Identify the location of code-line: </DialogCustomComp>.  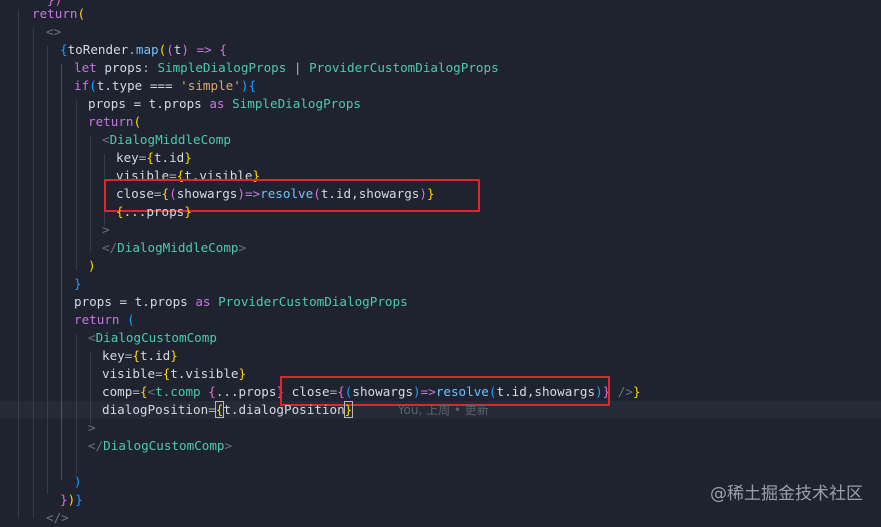
(160, 445).